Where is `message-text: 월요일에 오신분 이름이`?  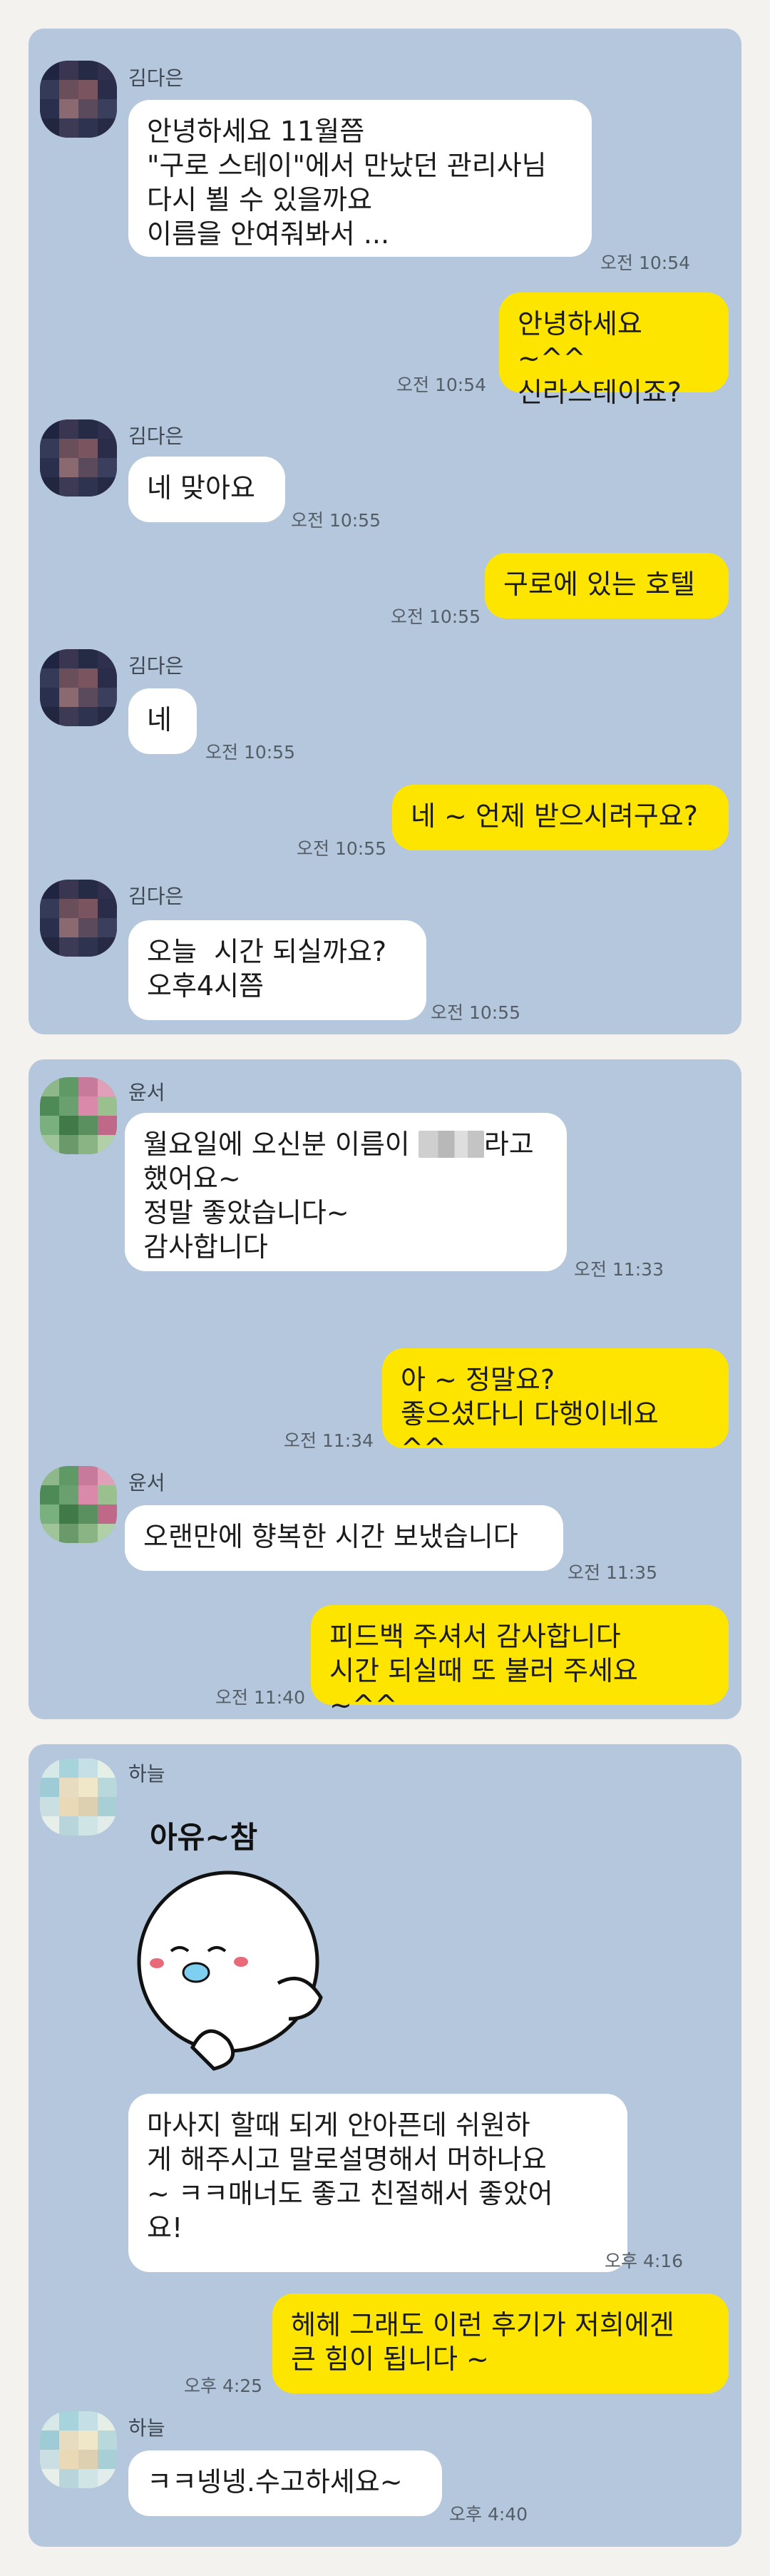
message-text: 월요일에 오신분 이름이 is located at coordinates (281, 1144).